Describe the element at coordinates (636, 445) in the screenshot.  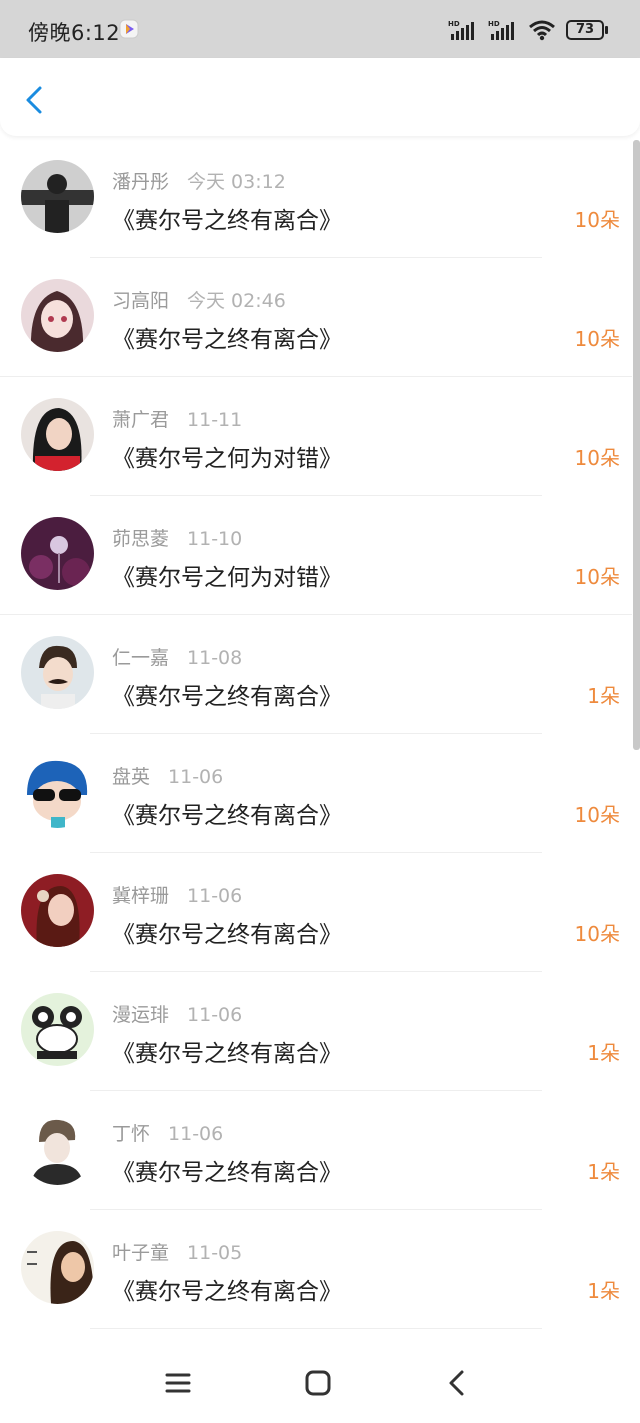
I see `scrollbar` at that location.